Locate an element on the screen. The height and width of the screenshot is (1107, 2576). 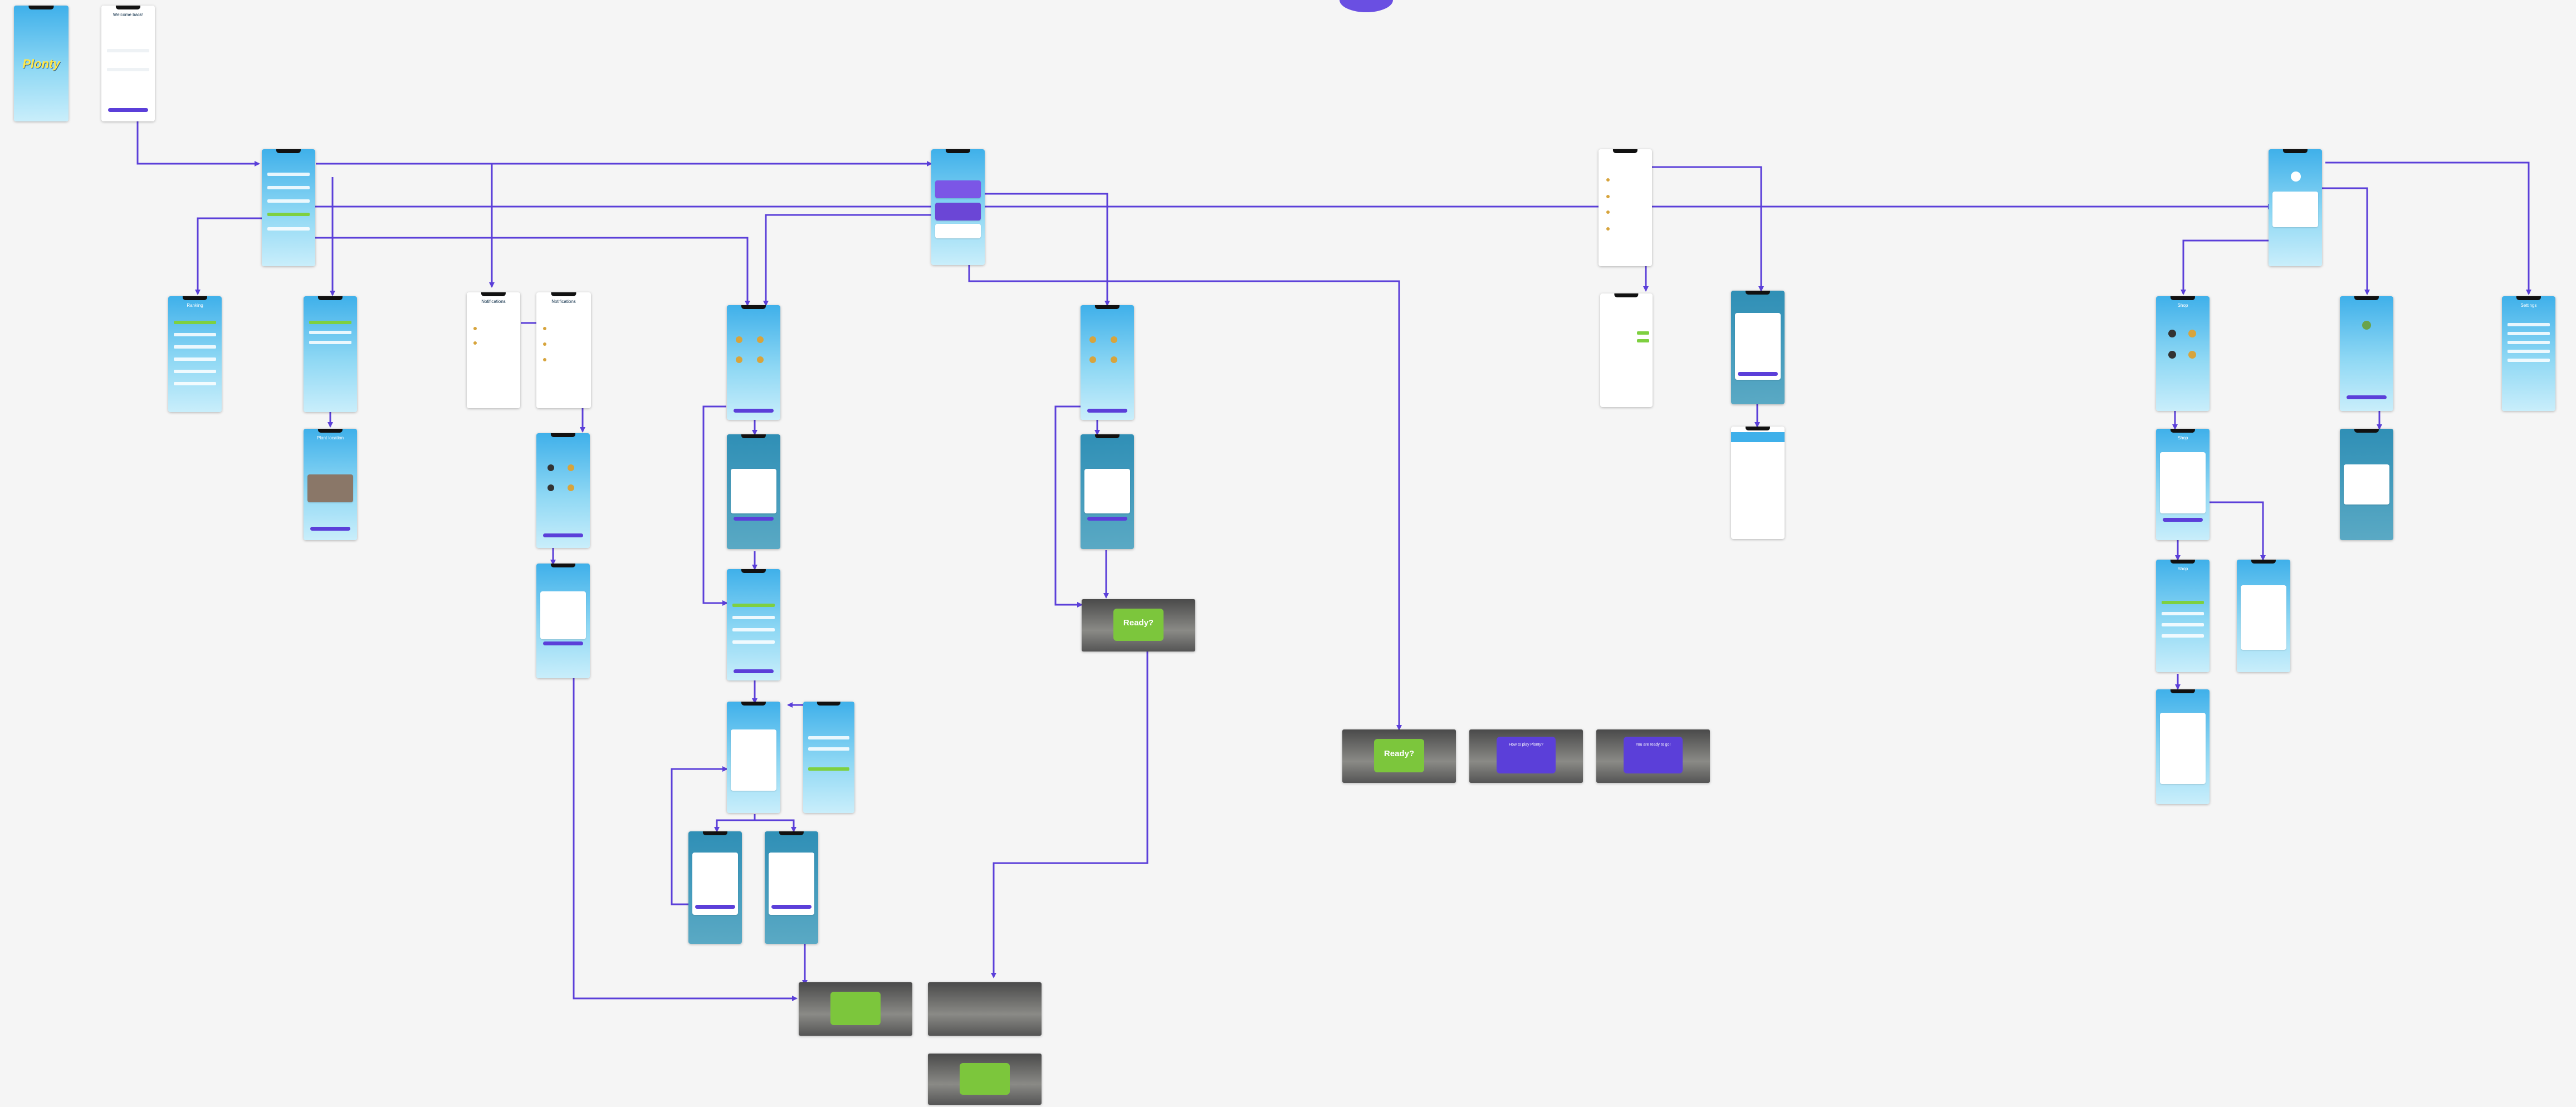
username-field is located at coordinates (128, 50).